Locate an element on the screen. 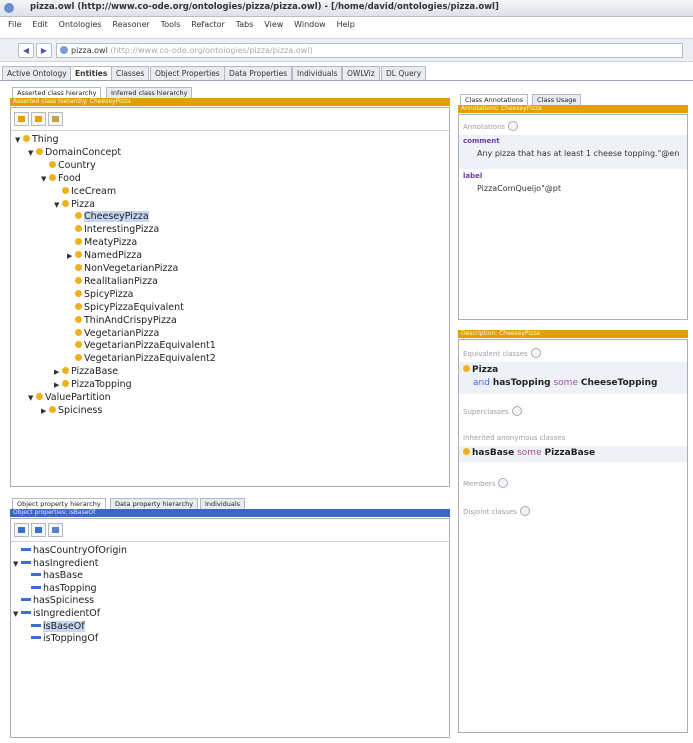  property-name: isIngredientOf is located at coordinates (67, 613).